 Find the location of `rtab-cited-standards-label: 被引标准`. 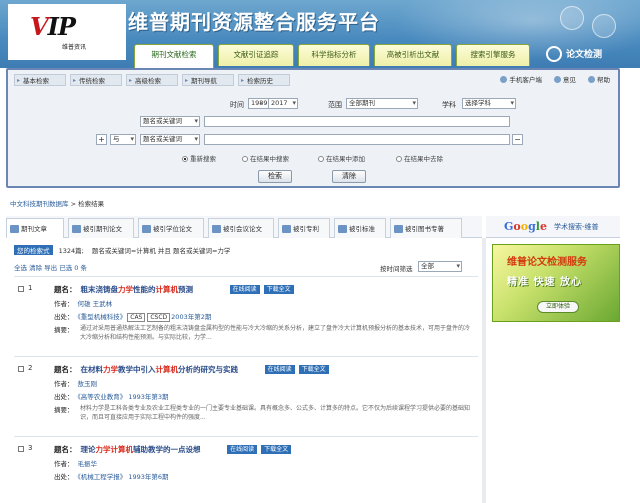

rtab-cited-standards-label: 被引标准 is located at coordinates (362, 229).